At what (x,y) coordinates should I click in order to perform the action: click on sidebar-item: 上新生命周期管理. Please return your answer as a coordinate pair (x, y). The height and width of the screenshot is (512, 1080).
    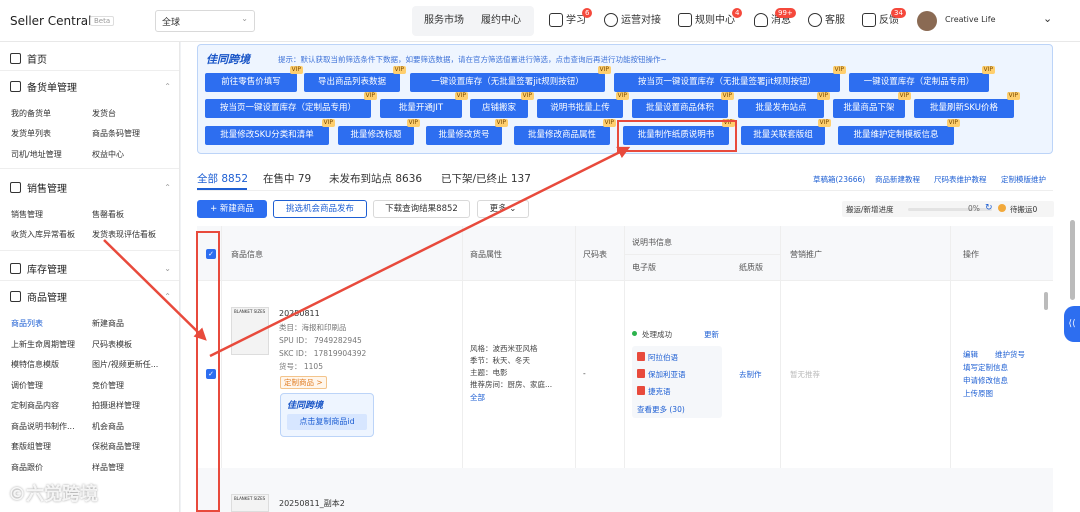
    Looking at the image, I should click on (43, 344).